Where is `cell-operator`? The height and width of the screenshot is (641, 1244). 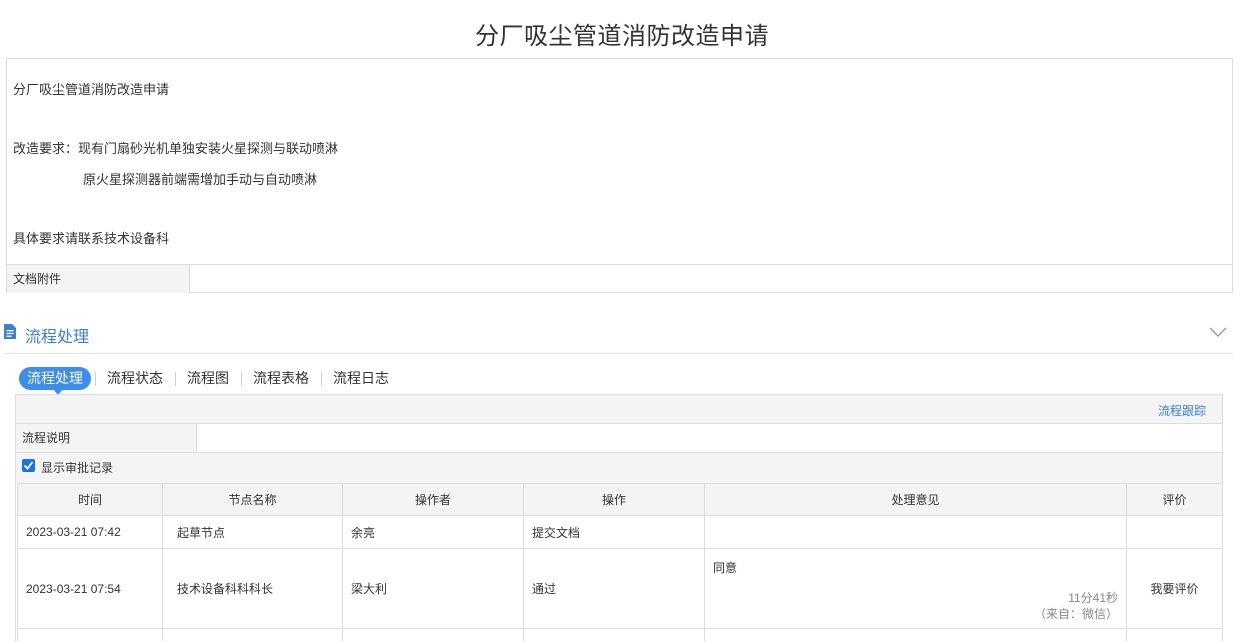 cell-operator is located at coordinates (433, 634).